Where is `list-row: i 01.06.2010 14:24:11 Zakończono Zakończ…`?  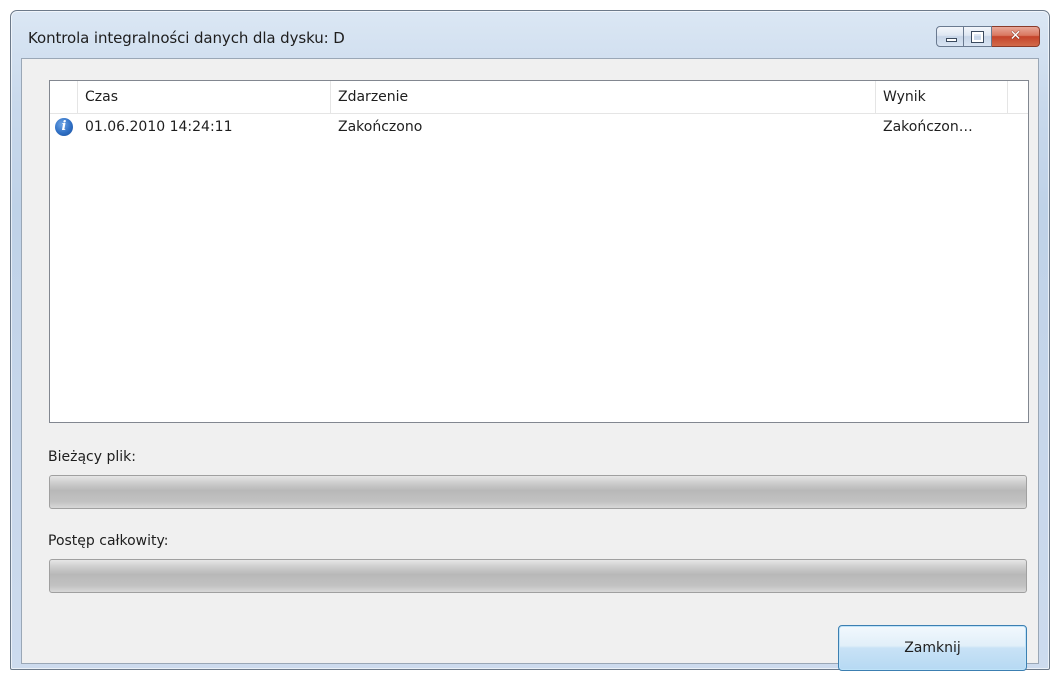
list-row: i 01.06.2010 14:24:11 Zakończono Zakończ… is located at coordinates (539, 127).